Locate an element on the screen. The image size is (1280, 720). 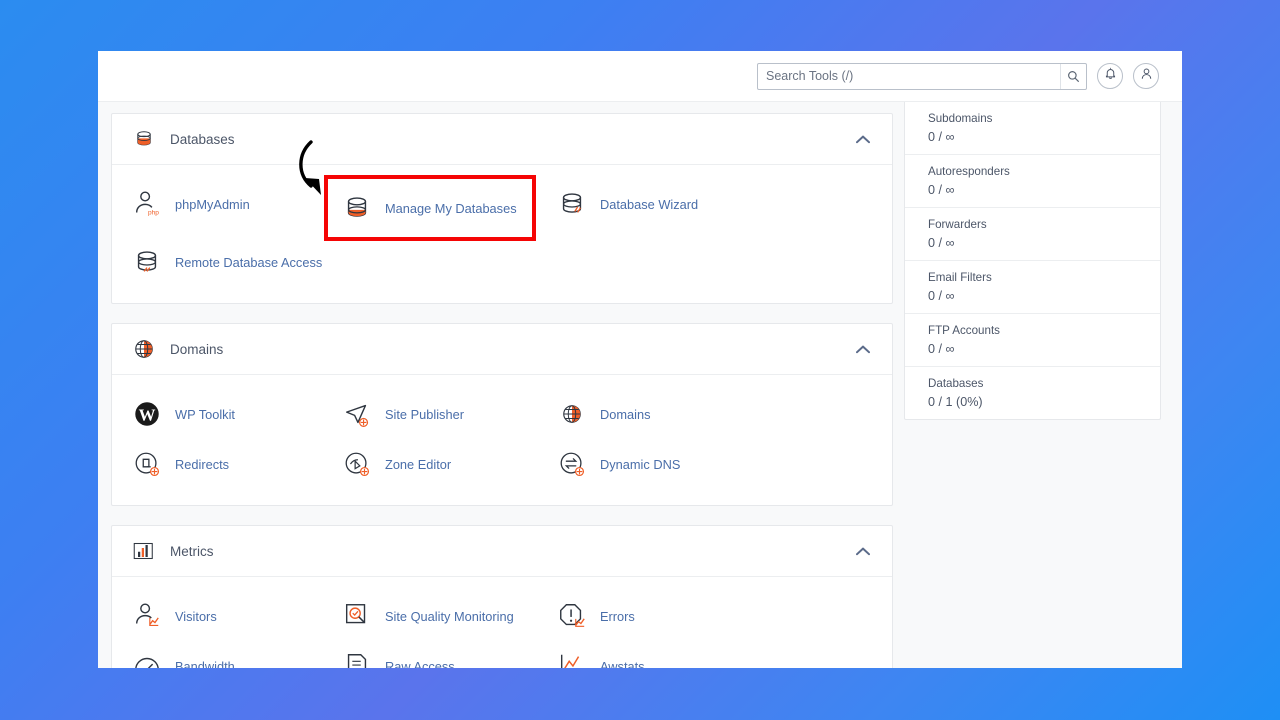
tool-label: Visitors is located at coordinates (196, 616).